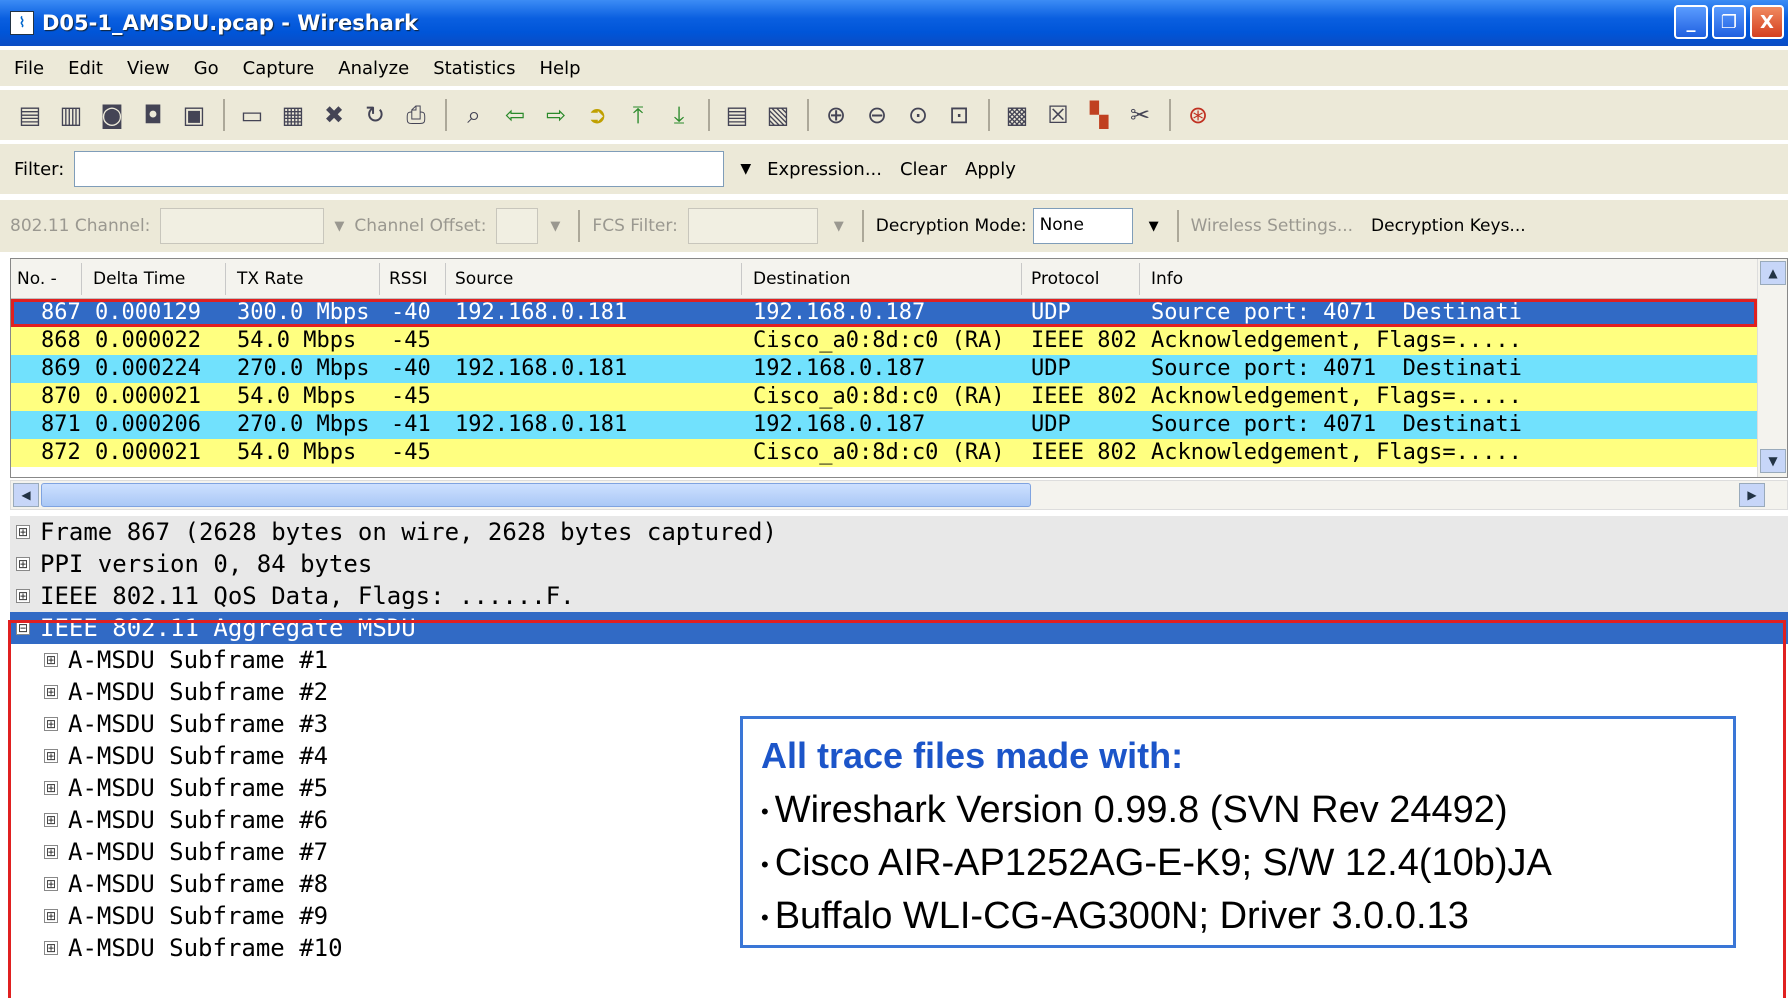 The image size is (1788, 1000). Describe the element at coordinates (1082, 226) in the screenshot. I see `decryption-mode-select: None` at that location.